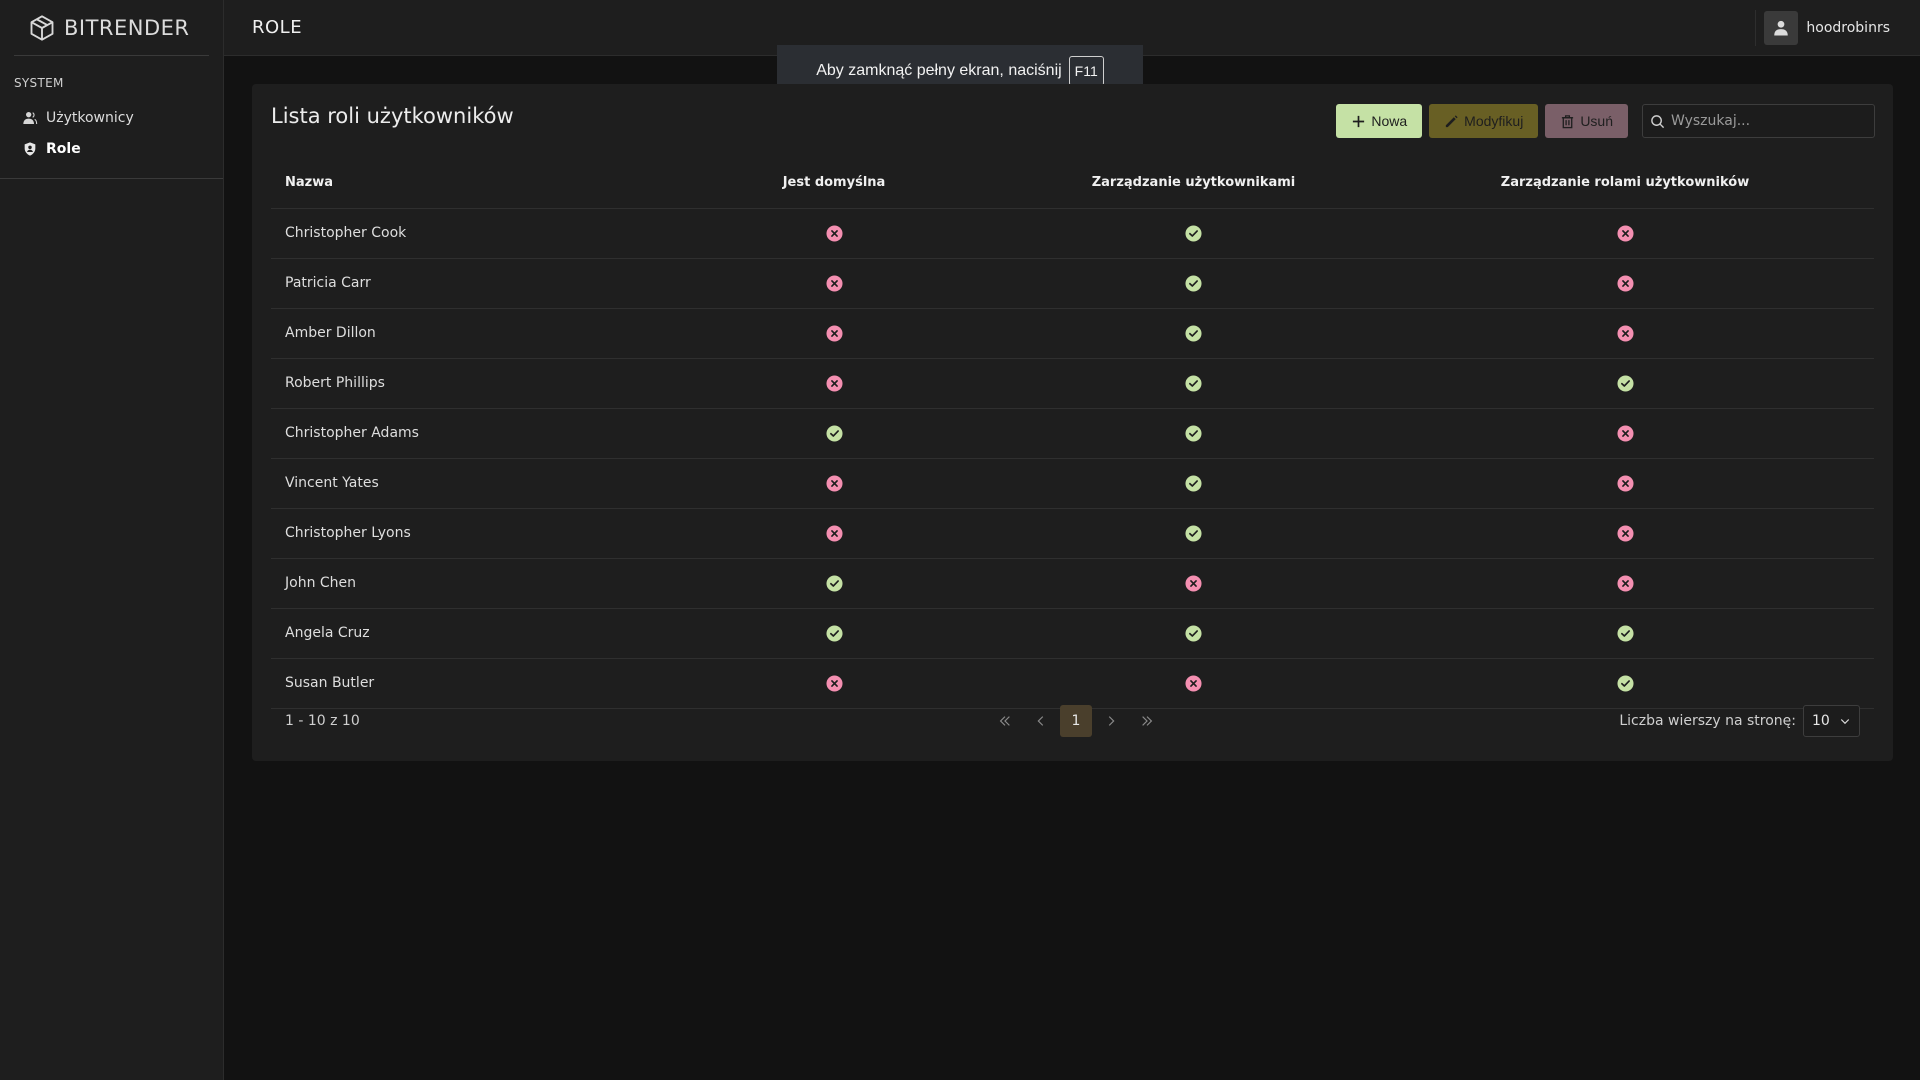 Image resolution: width=1920 pixels, height=1080 pixels. What do you see at coordinates (1193, 183) in the screenshot?
I see `column-header-manage-users: Zarządzanie użytkownikami` at bounding box center [1193, 183].